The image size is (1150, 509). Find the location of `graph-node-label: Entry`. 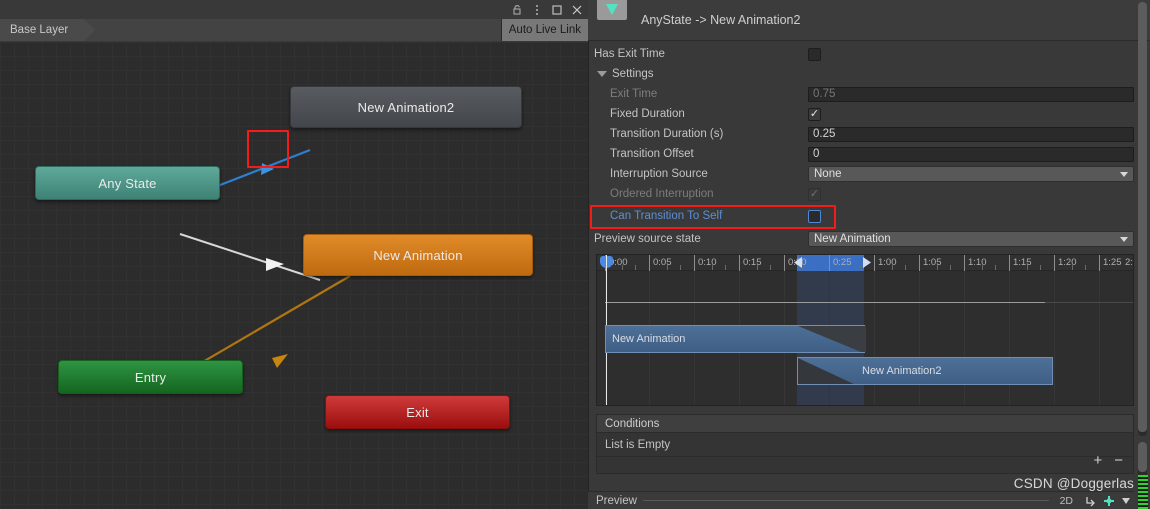

graph-node-label: Entry is located at coordinates (150, 377).